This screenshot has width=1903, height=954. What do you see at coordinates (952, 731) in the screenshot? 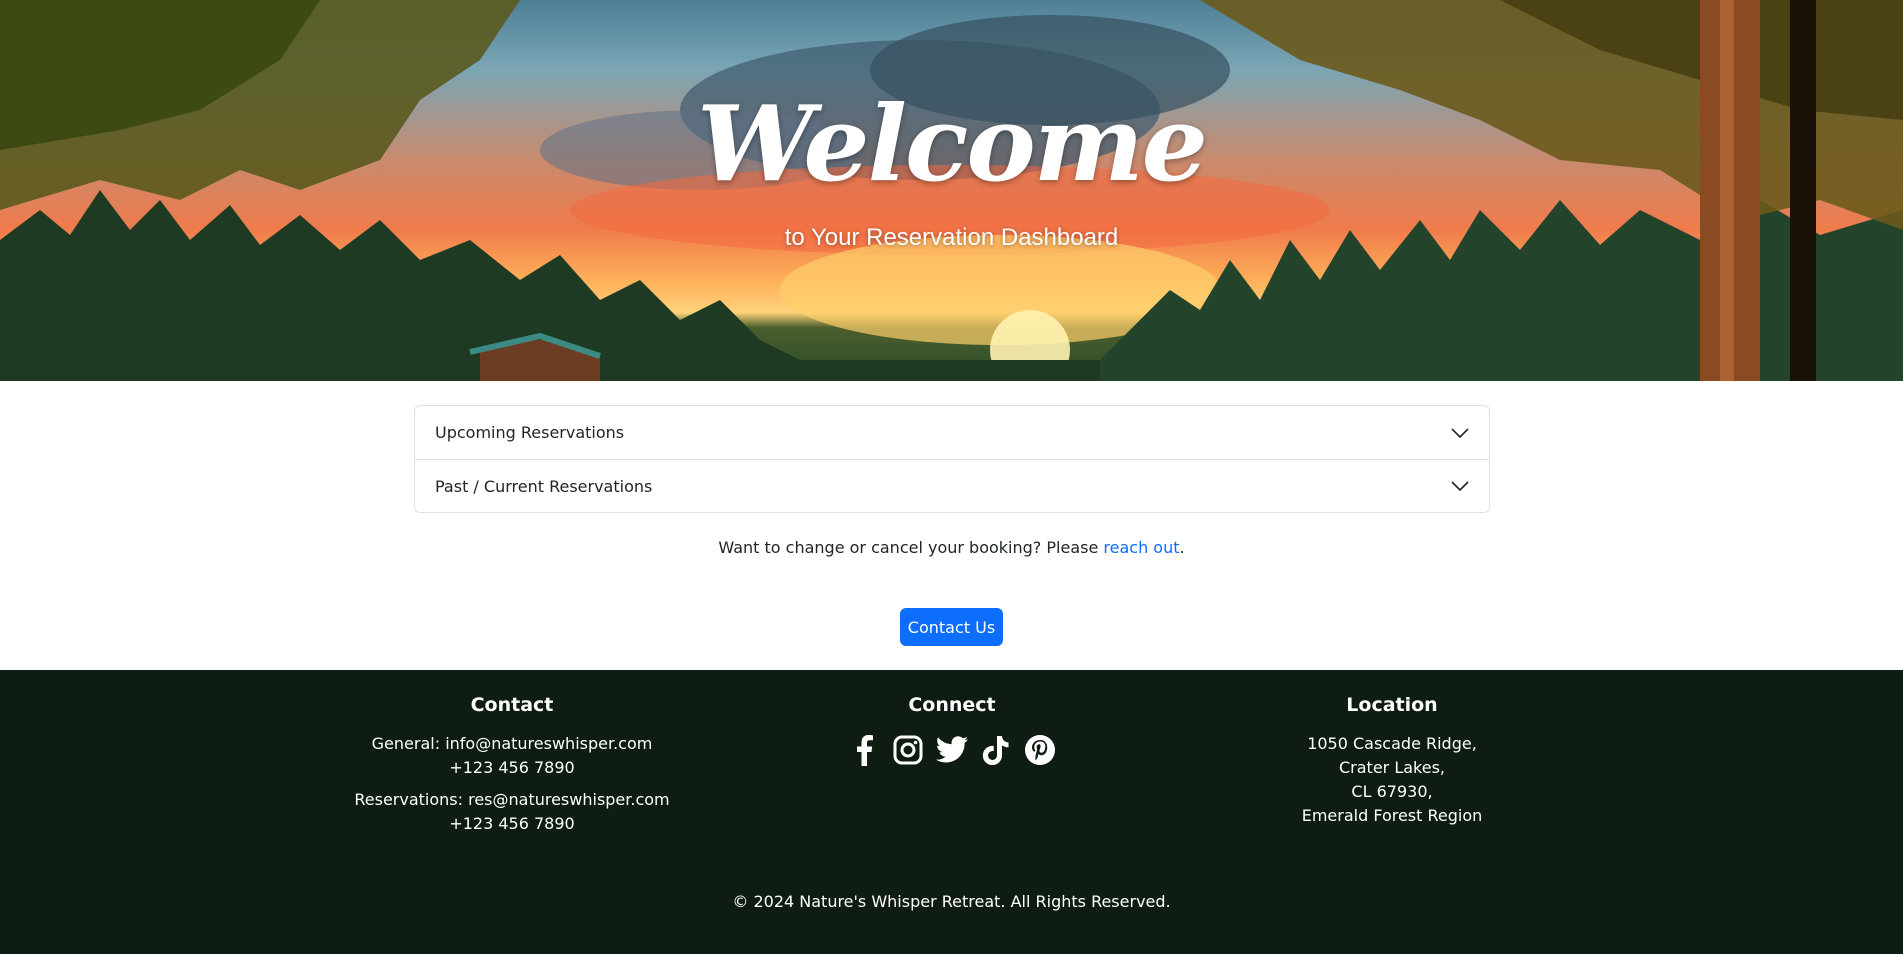
I see `footer-connect: Connect` at bounding box center [952, 731].